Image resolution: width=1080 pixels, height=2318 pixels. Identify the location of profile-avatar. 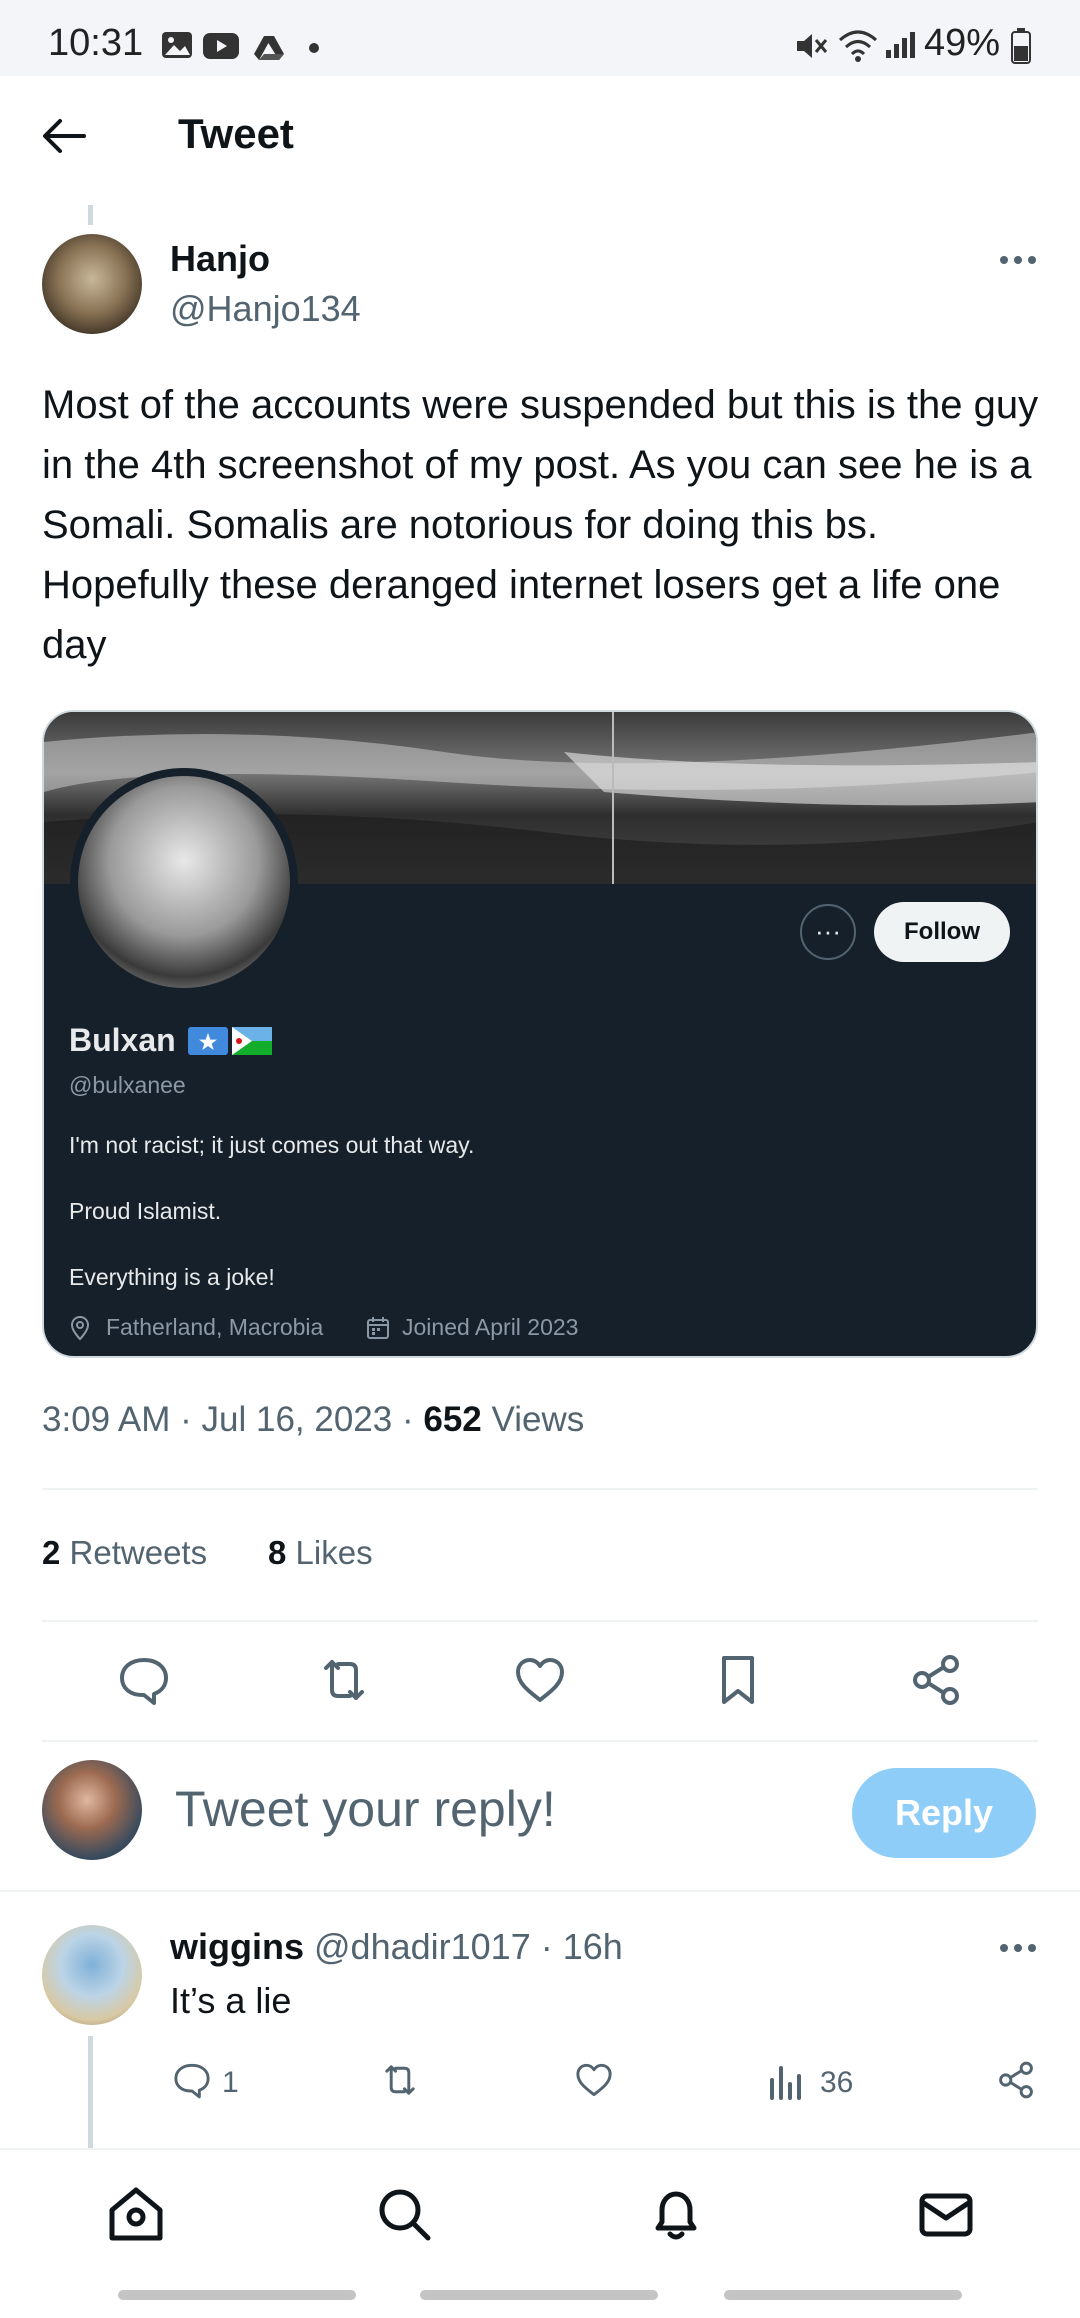
(184, 882).